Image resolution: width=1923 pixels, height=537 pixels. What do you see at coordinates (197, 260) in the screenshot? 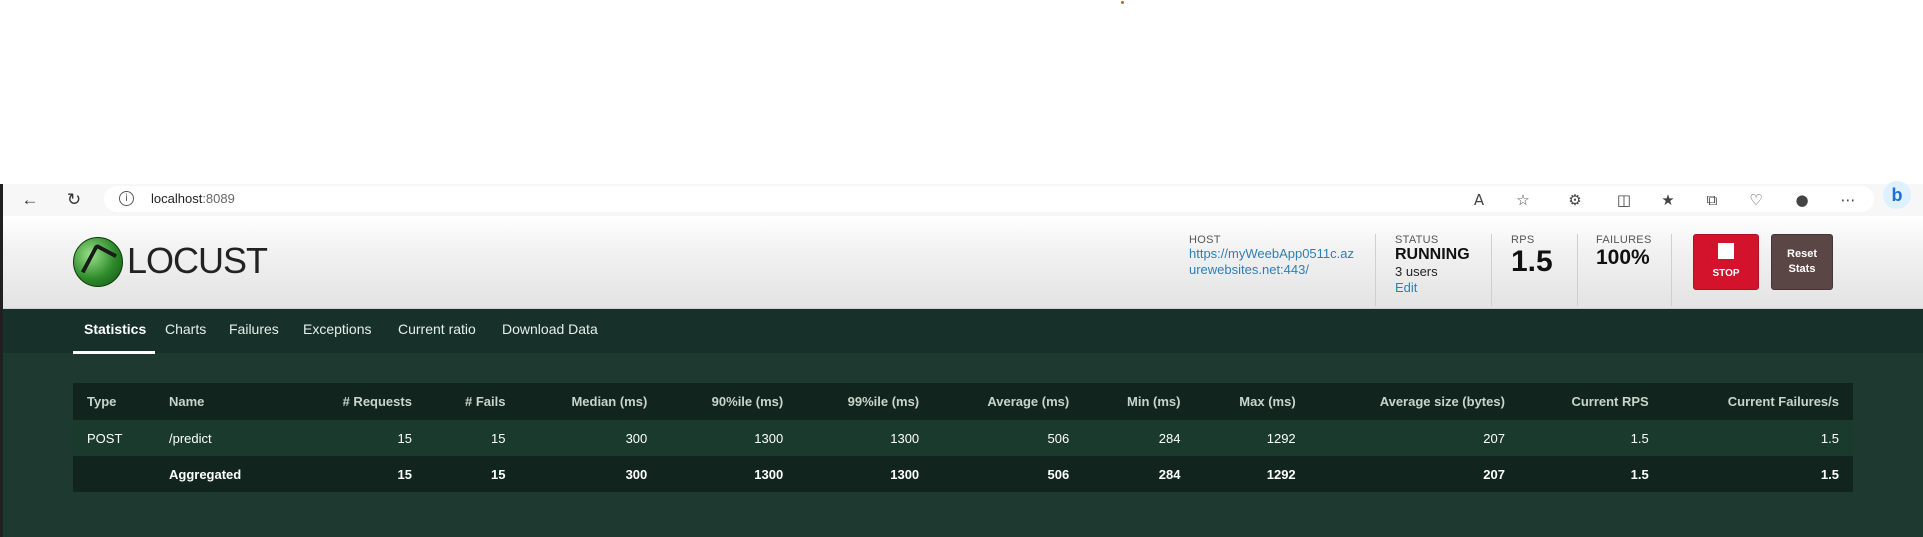
I see `logo-text: LOCUST` at bounding box center [197, 260].